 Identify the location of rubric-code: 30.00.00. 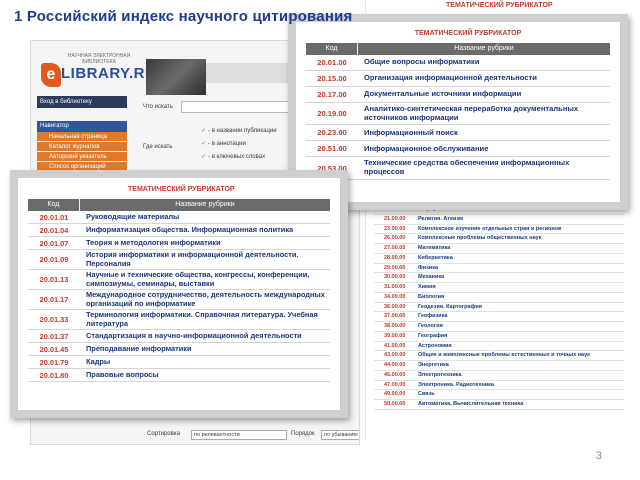
(396, 277).